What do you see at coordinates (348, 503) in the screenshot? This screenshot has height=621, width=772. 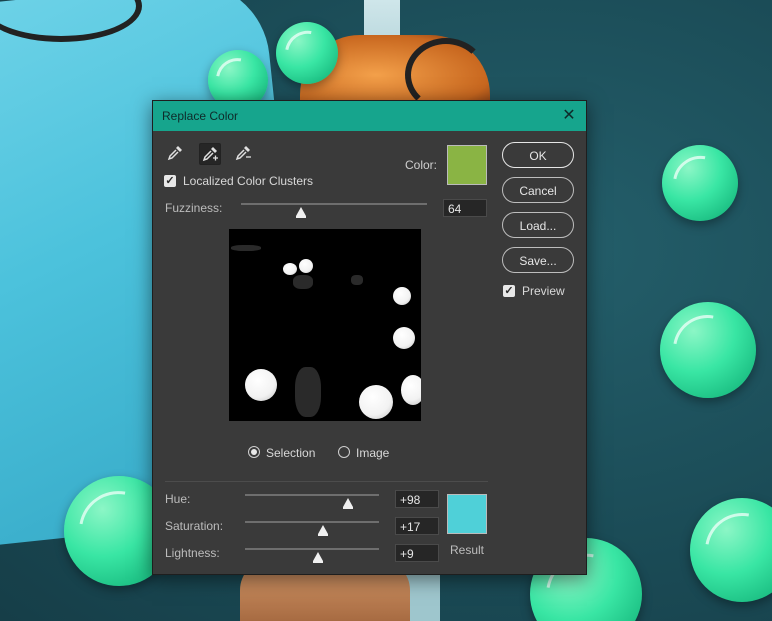 I see `hue-slider-thumb` at bounding box center [348, 503].